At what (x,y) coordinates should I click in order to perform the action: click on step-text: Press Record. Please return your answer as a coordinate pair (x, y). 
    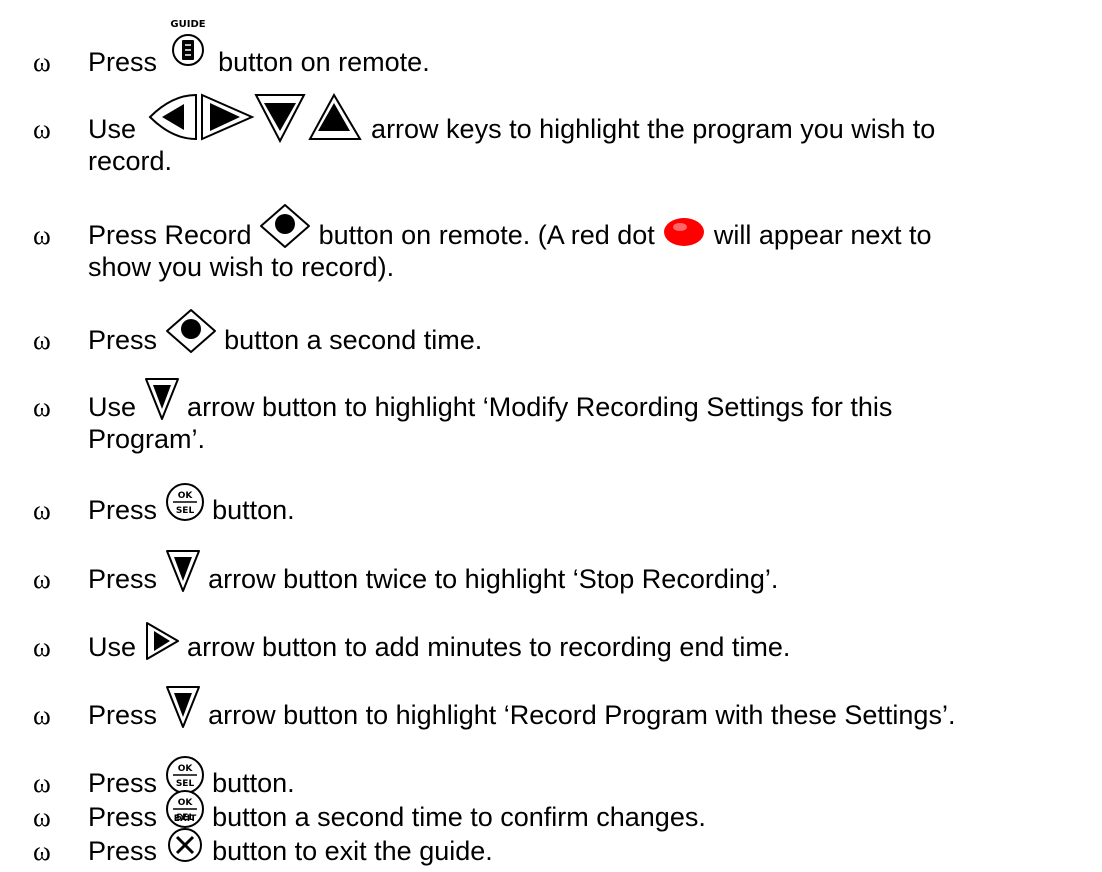
    Looking at the image, I should click on (170, 235).